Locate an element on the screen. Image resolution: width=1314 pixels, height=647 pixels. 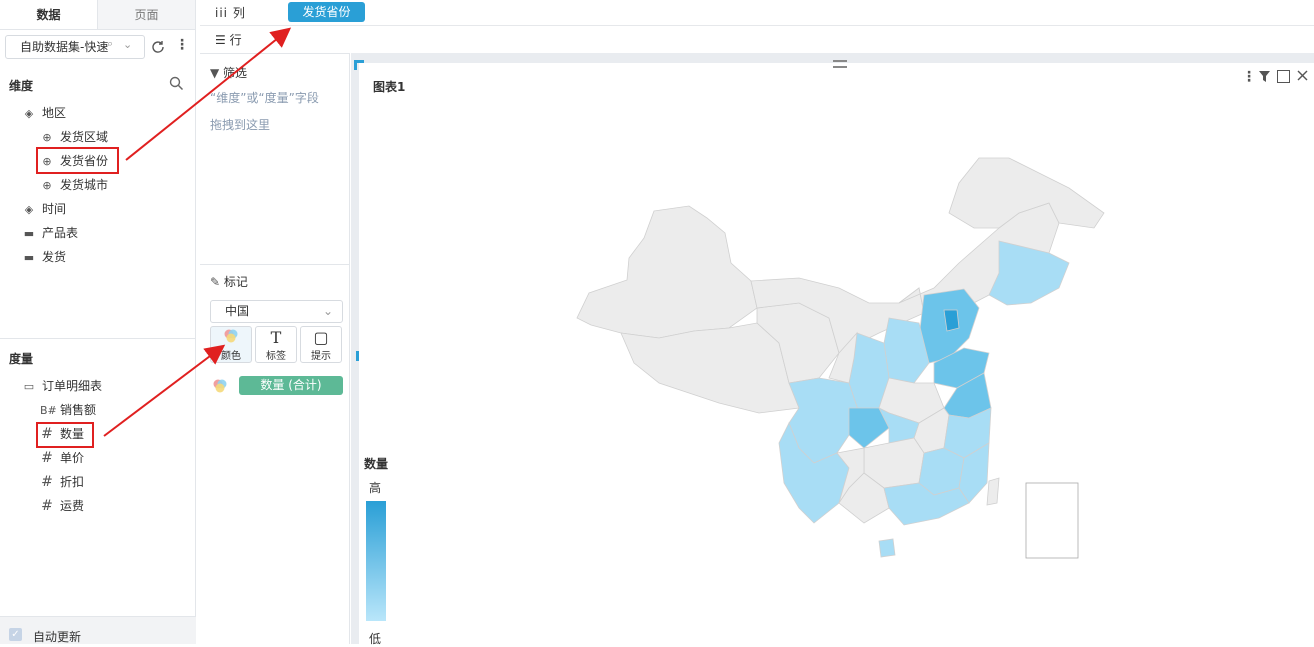
column-shelf: iii 列 发货省份 is located at coordinates (757, 13).